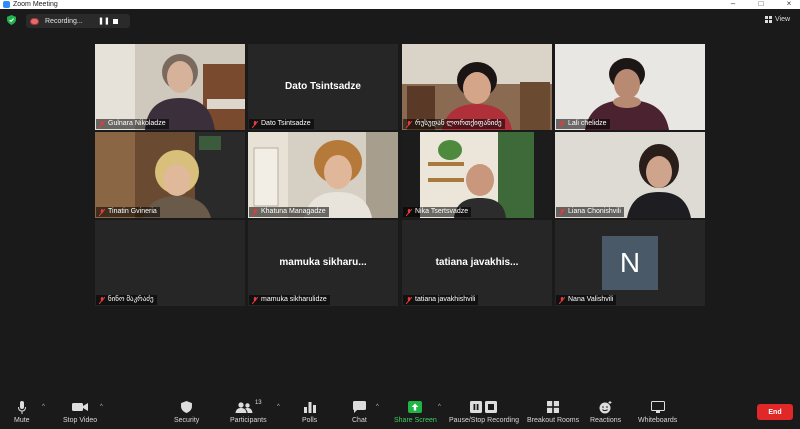 The image size is (800, 429). What do you see at coordinates (35, 4) in the screenshot?
I see `window-title: Zoom Meeting` at bounding box center [35, 4].